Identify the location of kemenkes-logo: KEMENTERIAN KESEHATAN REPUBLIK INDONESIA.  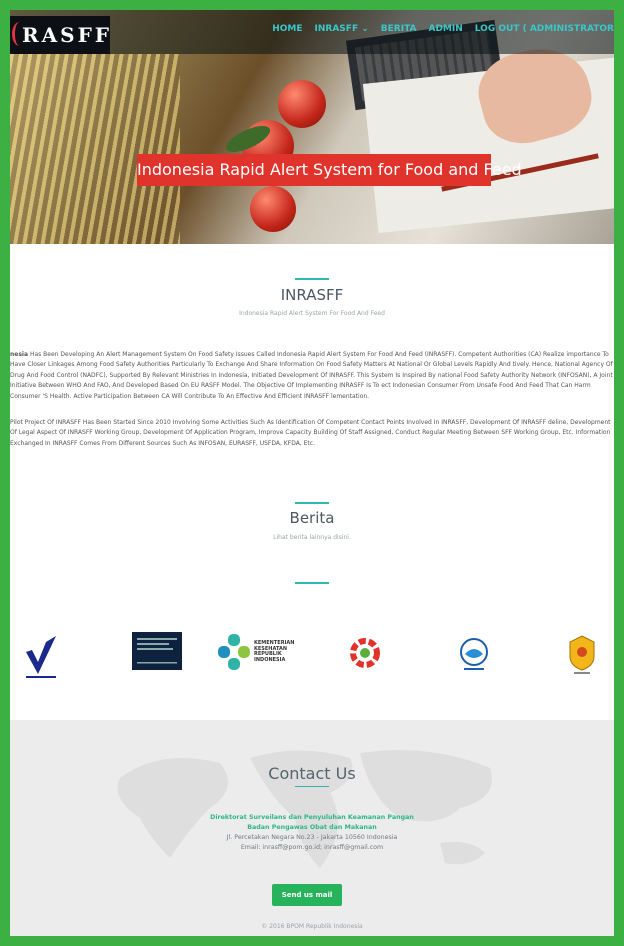
(256, 652).